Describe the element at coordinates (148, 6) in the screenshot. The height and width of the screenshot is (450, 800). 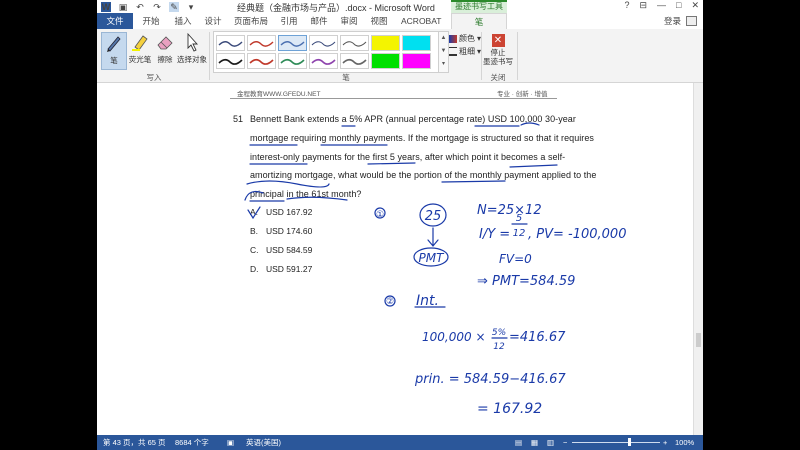
I see `quick-access-toolbar: W ▣ ↶ ↷ ✎ ▾` at that location.